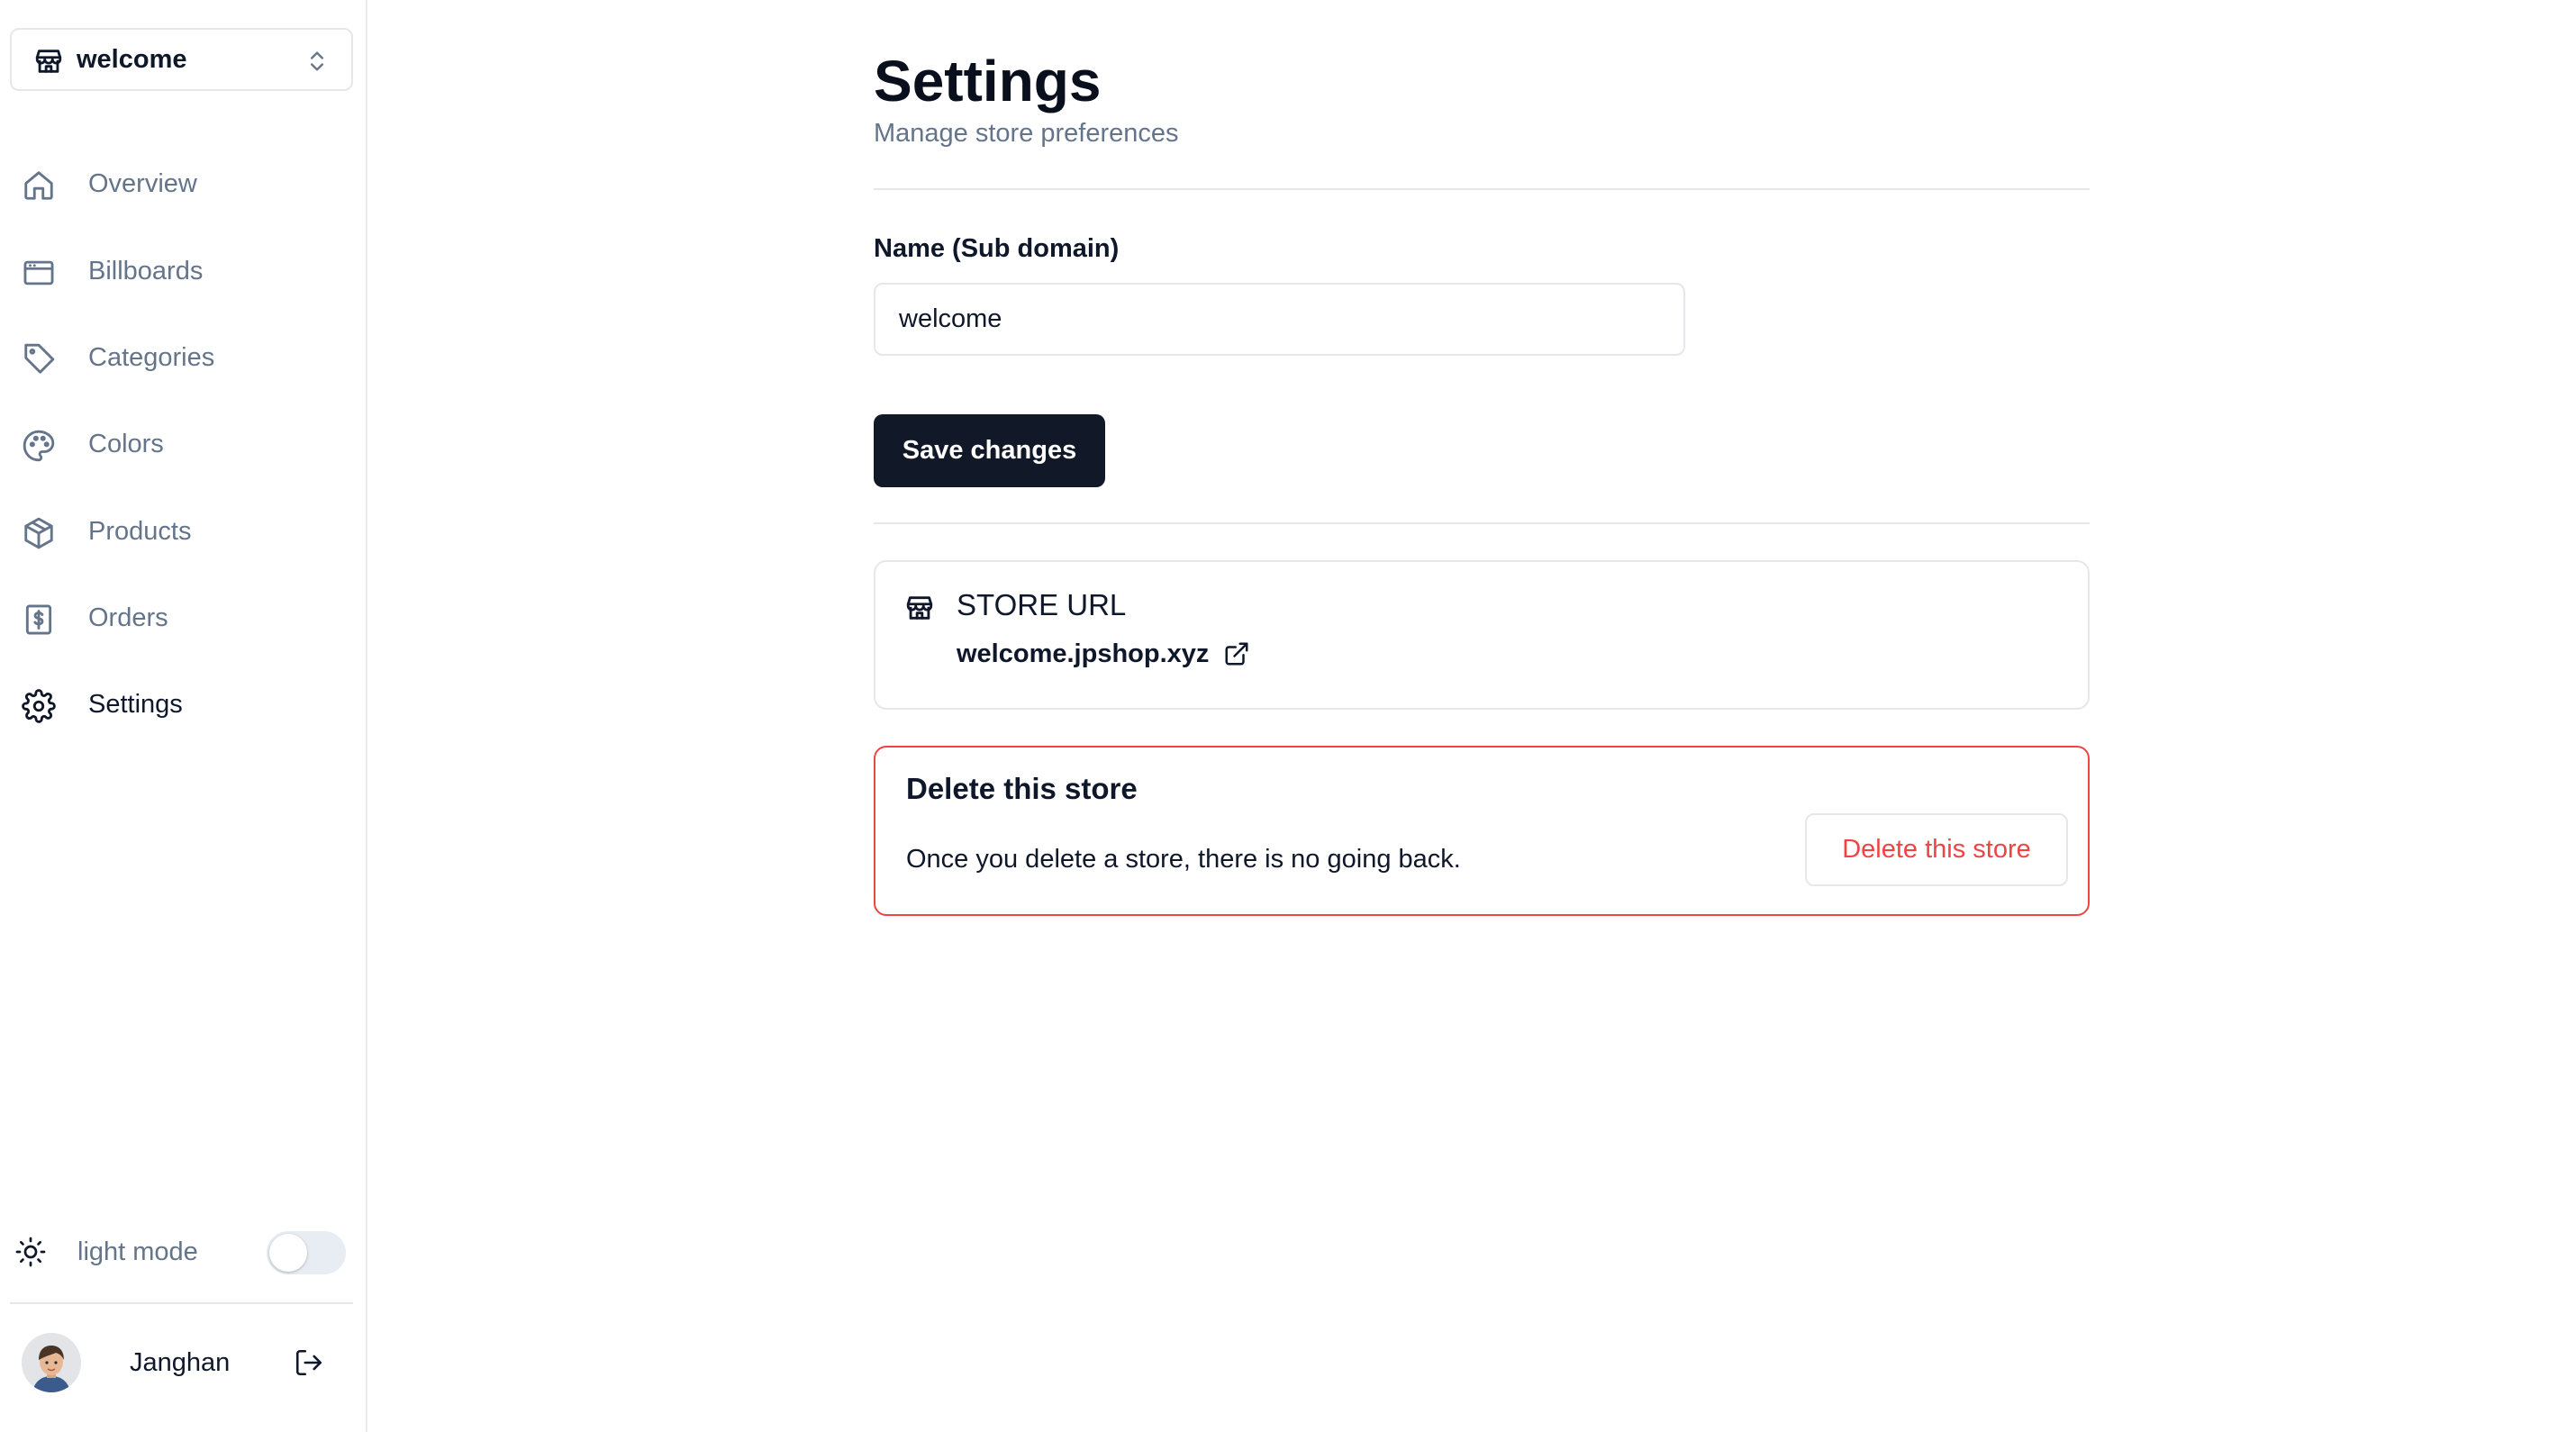  I want to click on sidebar-item-colors: Colors, so click(184, 444).